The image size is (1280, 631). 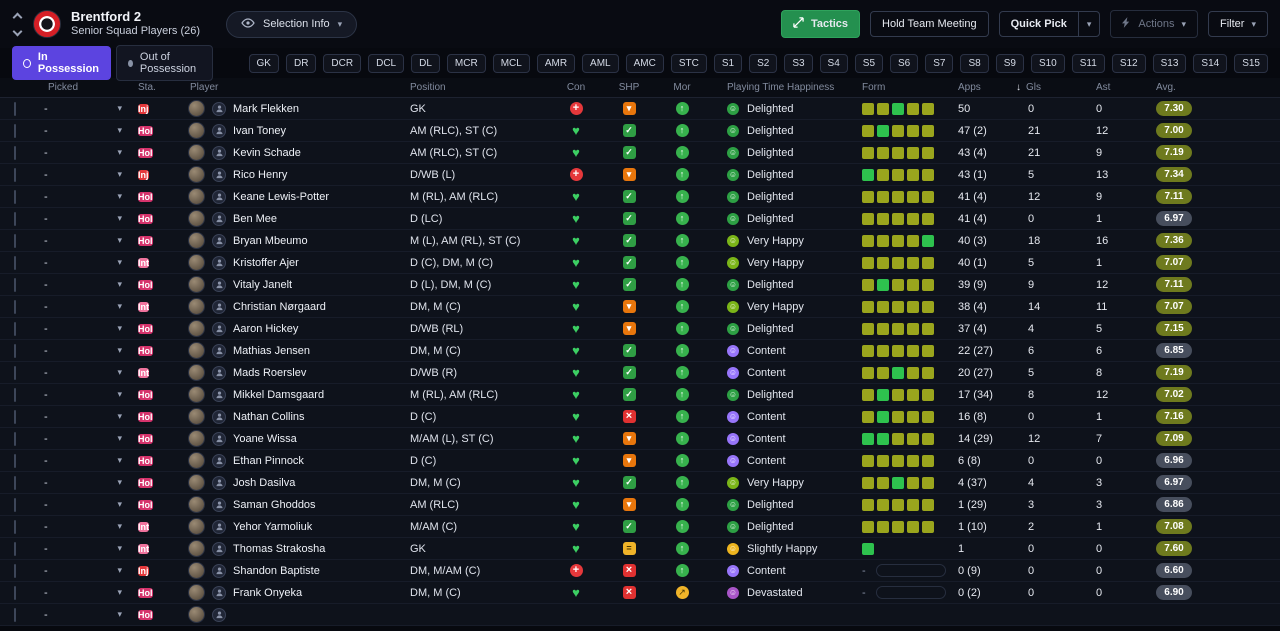 What do you see at coordinates (292, 24) in the screenshot?
I see `selection-info-button: Selection Info ▾` at bounding box center [292, 24].